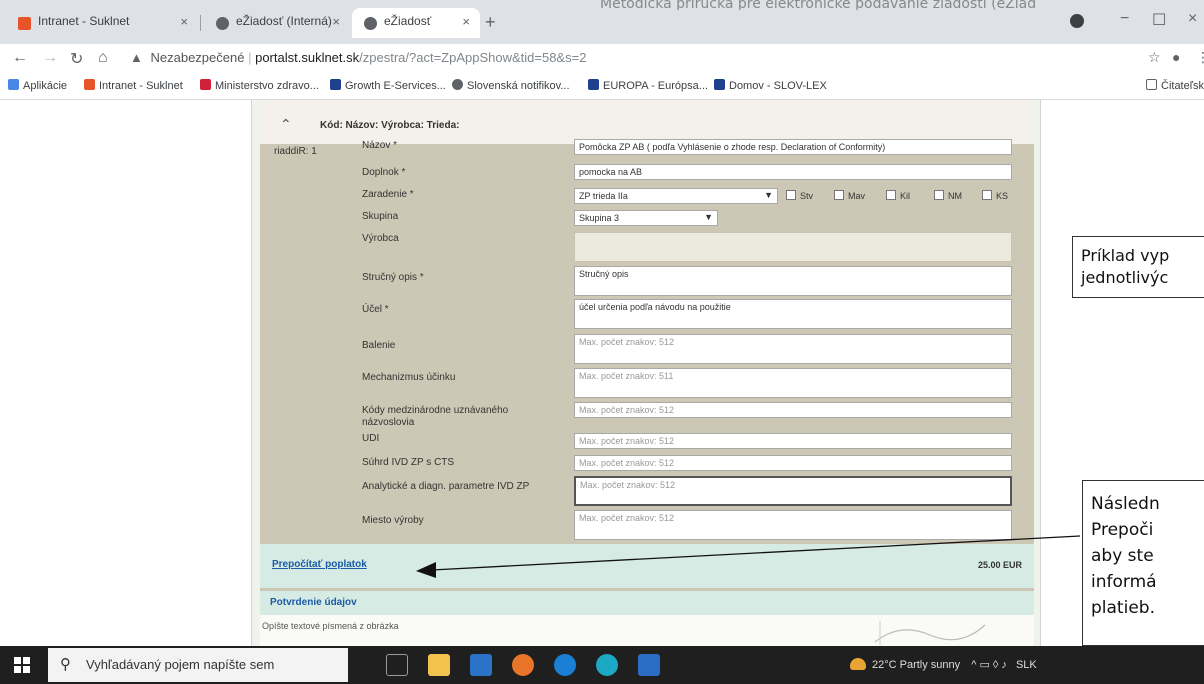 Image resolution: width=1204 pixels, height=684 pixels. Describe the element at coordinates (858, 664) in the screenshot. I see `weather-icon` at that location.